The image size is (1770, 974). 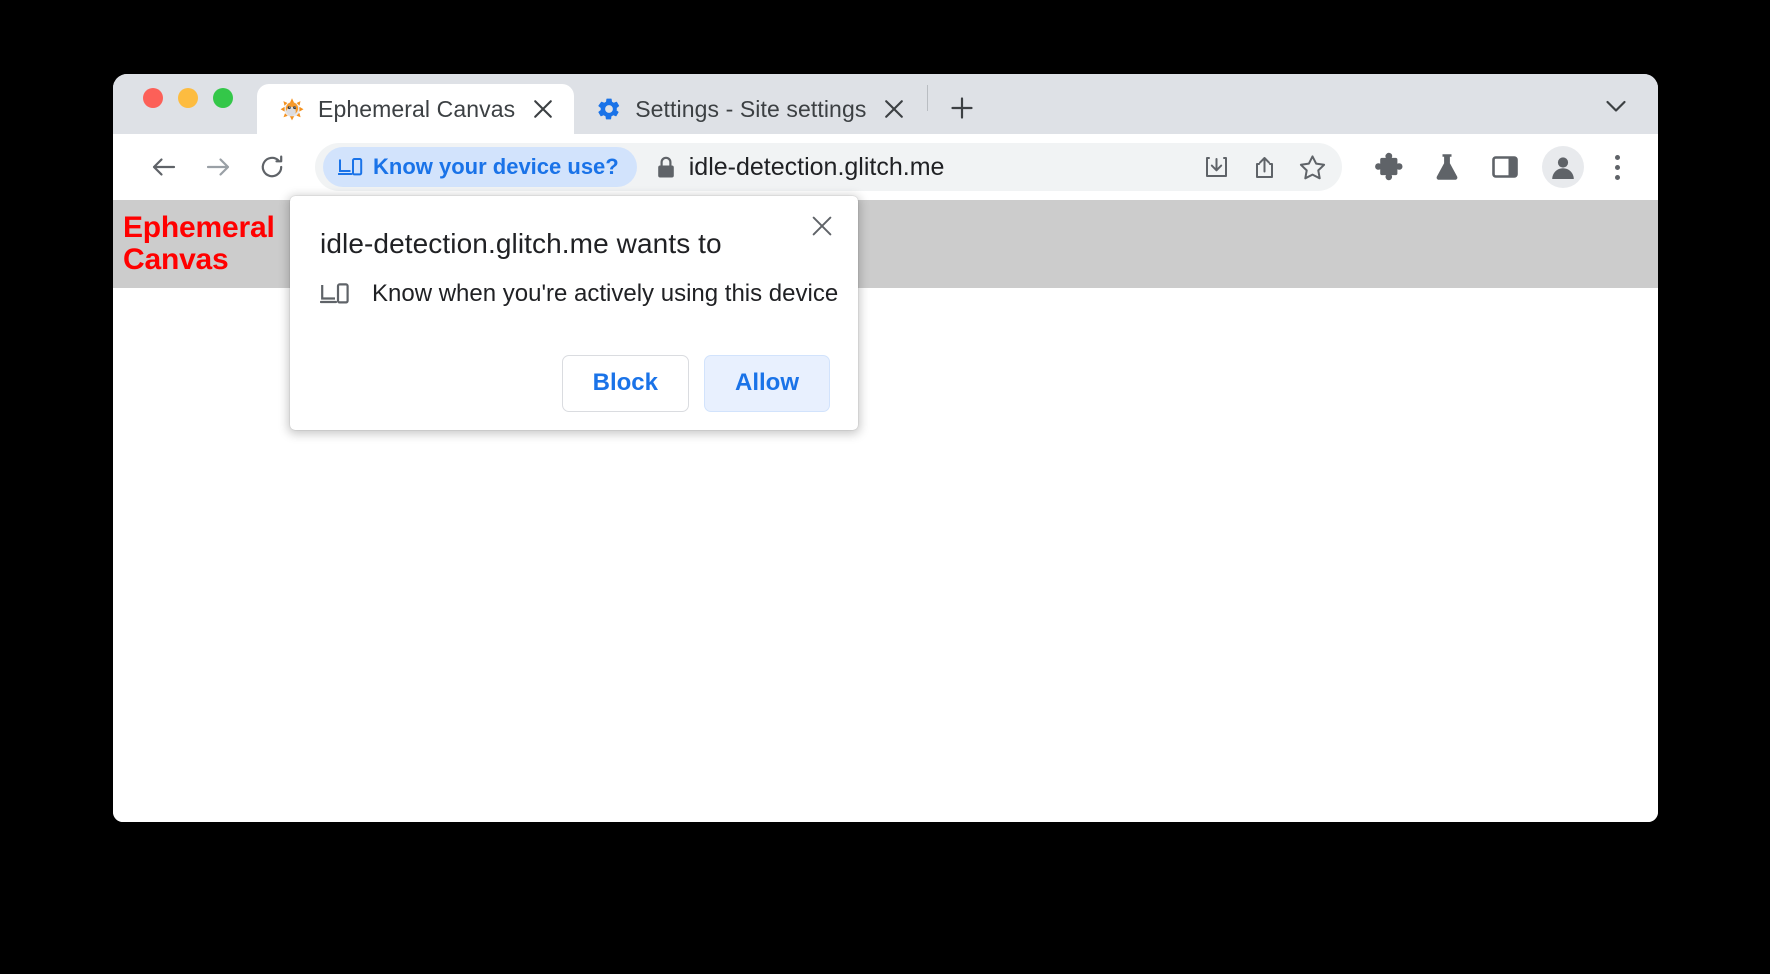 What do you see at coordinates (1216, 167) in the screenshot?
I see `install-app-icon` at bounding box center [1216, 167].